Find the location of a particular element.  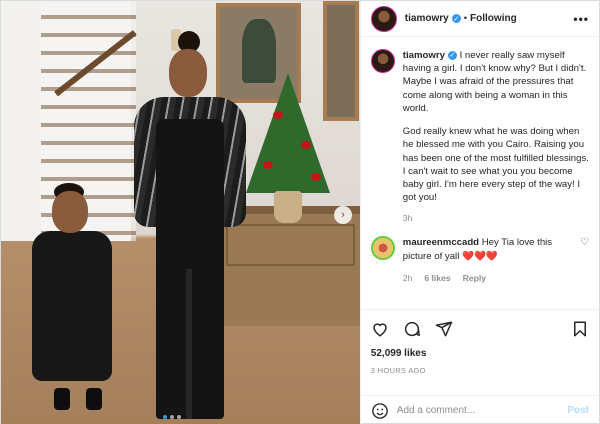

comment-time: 2h is located at coordinates (408, 279).